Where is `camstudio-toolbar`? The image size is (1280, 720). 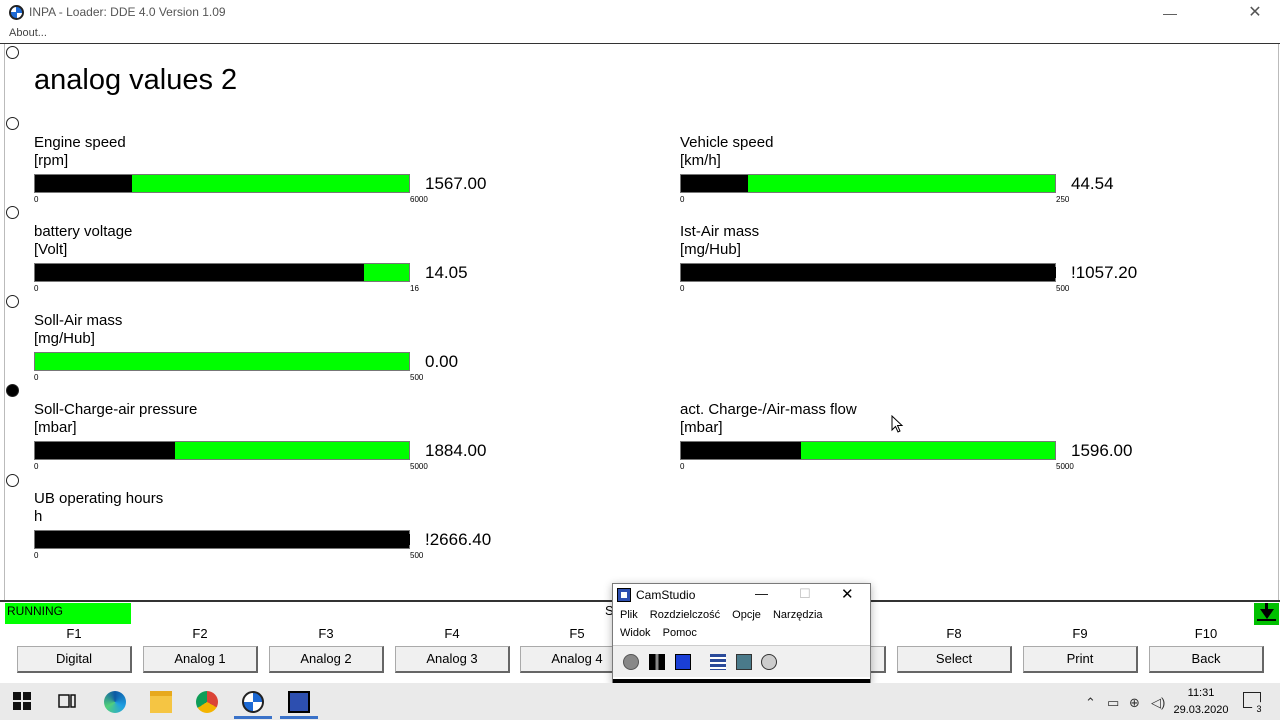 camstudio-toolbar is located at coordinates (741, 661).